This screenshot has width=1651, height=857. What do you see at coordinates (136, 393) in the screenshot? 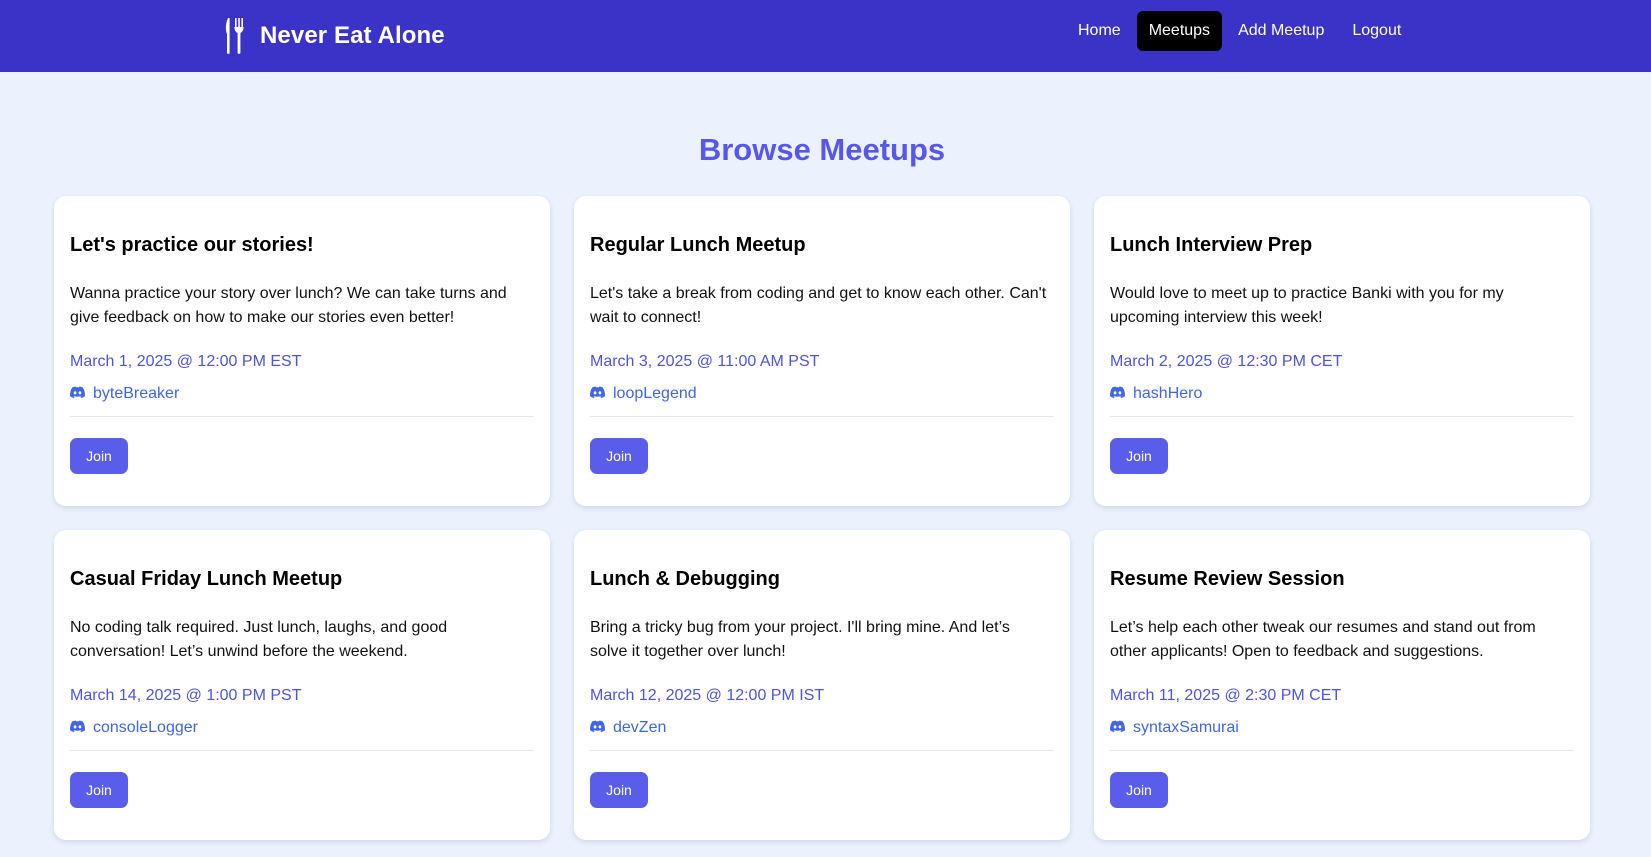
I see `host-username: byteBreaker` at bounding box center [136, 393].